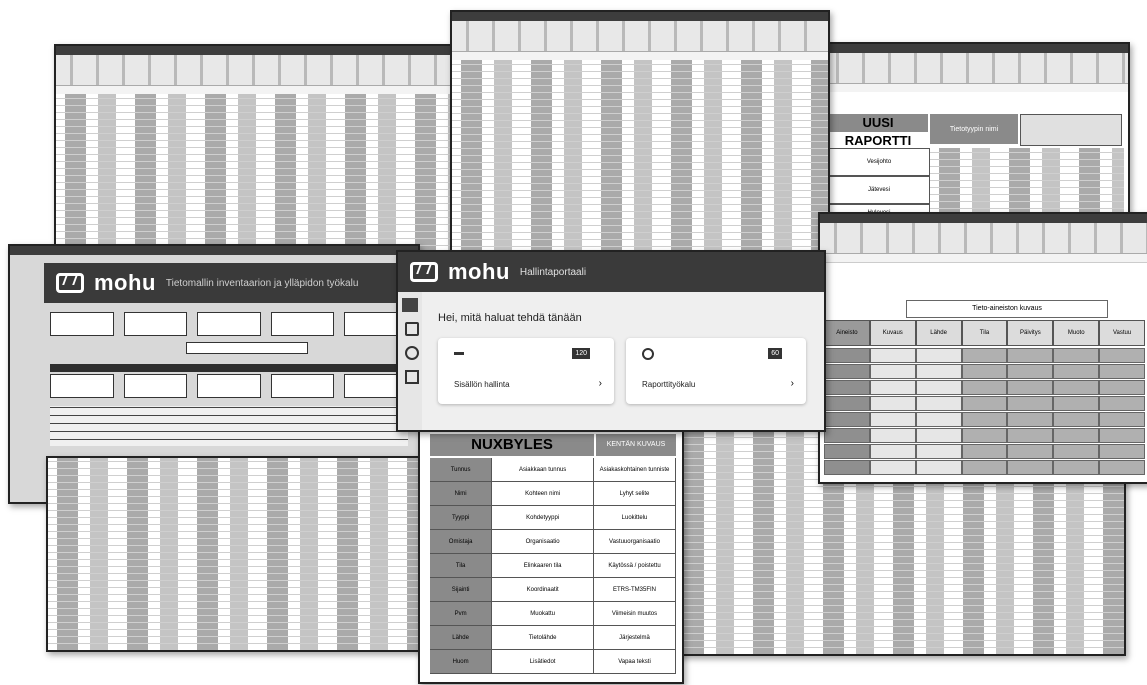 This screenshot has width=1147, height=685. What do you see at coordinates (581, 353) in the screenshot?
I see `card-badge: 120` at bounding box center [581, 353].